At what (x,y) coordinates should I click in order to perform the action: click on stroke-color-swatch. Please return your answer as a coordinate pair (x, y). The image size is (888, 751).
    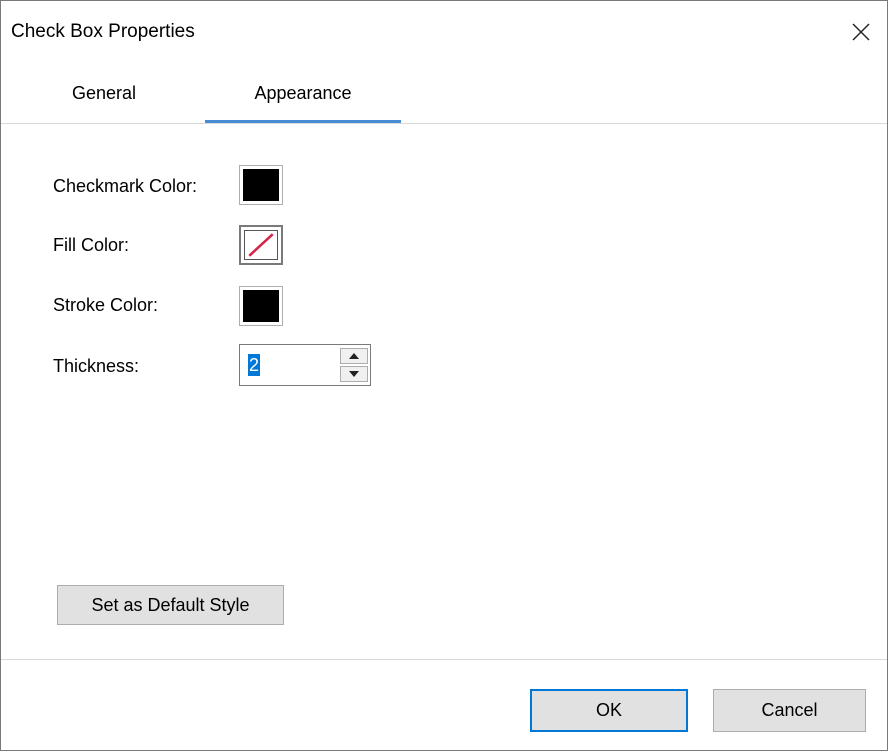
    Looking at the image, I should click on (261, 306).